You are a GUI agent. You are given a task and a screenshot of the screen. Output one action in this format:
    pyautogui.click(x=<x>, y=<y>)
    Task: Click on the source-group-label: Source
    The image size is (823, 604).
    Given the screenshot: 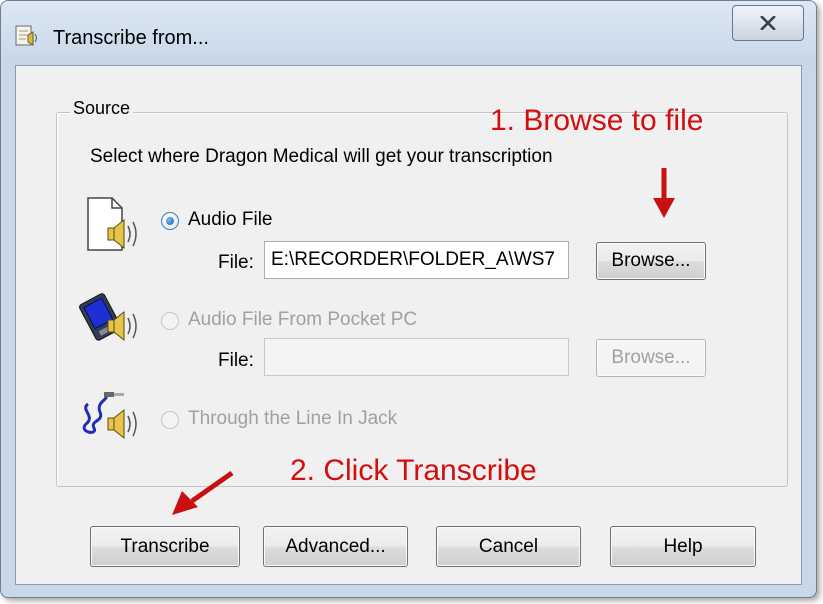 What is the action you would take?
    pyautogui.click(x=102, y=108)
    